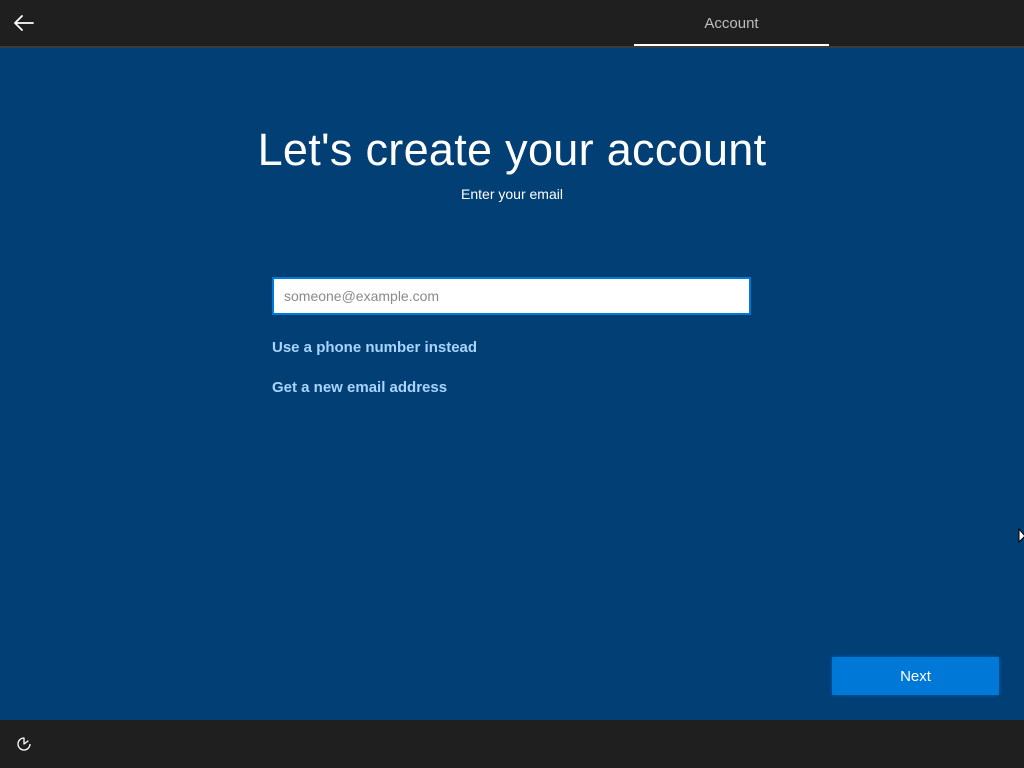  What do you see at coordinates (512, 47) in the screenshot?
I see `header-divider` at bounding box center [512, 47].